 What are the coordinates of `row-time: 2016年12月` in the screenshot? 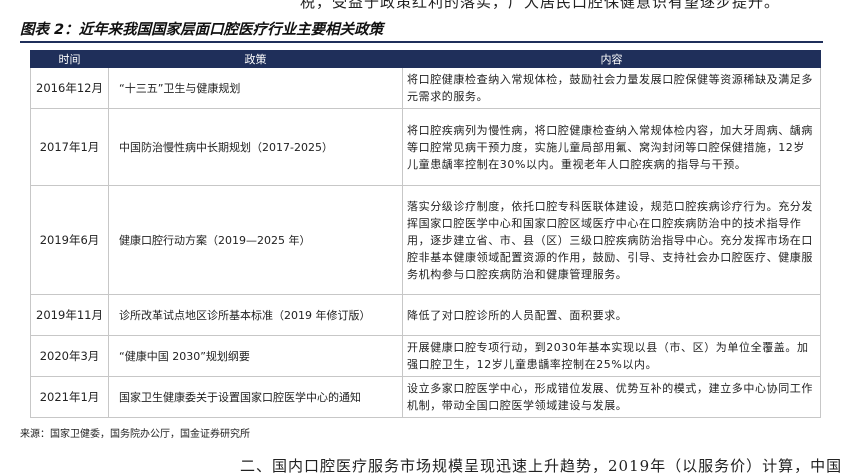 It's located at (69, 88).